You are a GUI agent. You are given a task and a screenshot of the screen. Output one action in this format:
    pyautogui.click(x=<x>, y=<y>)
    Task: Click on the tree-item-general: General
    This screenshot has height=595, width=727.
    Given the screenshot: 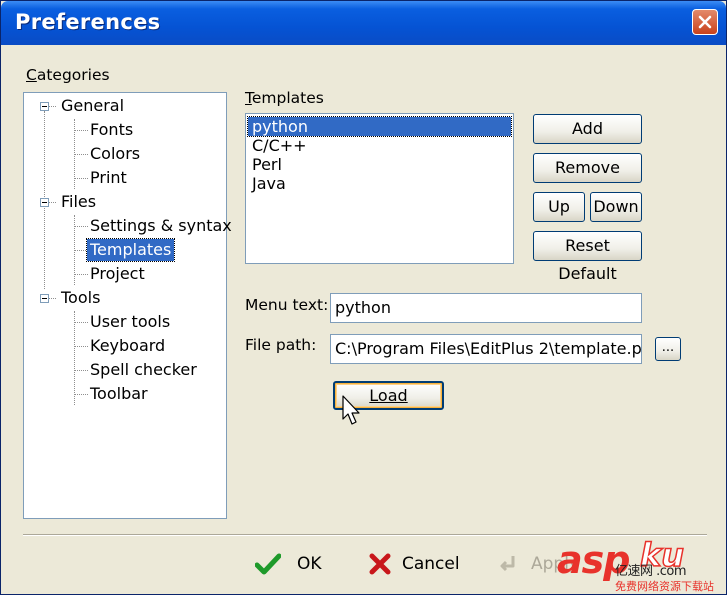 What is the action you would take?
    pyautogui.click(x=92, y=106)
    